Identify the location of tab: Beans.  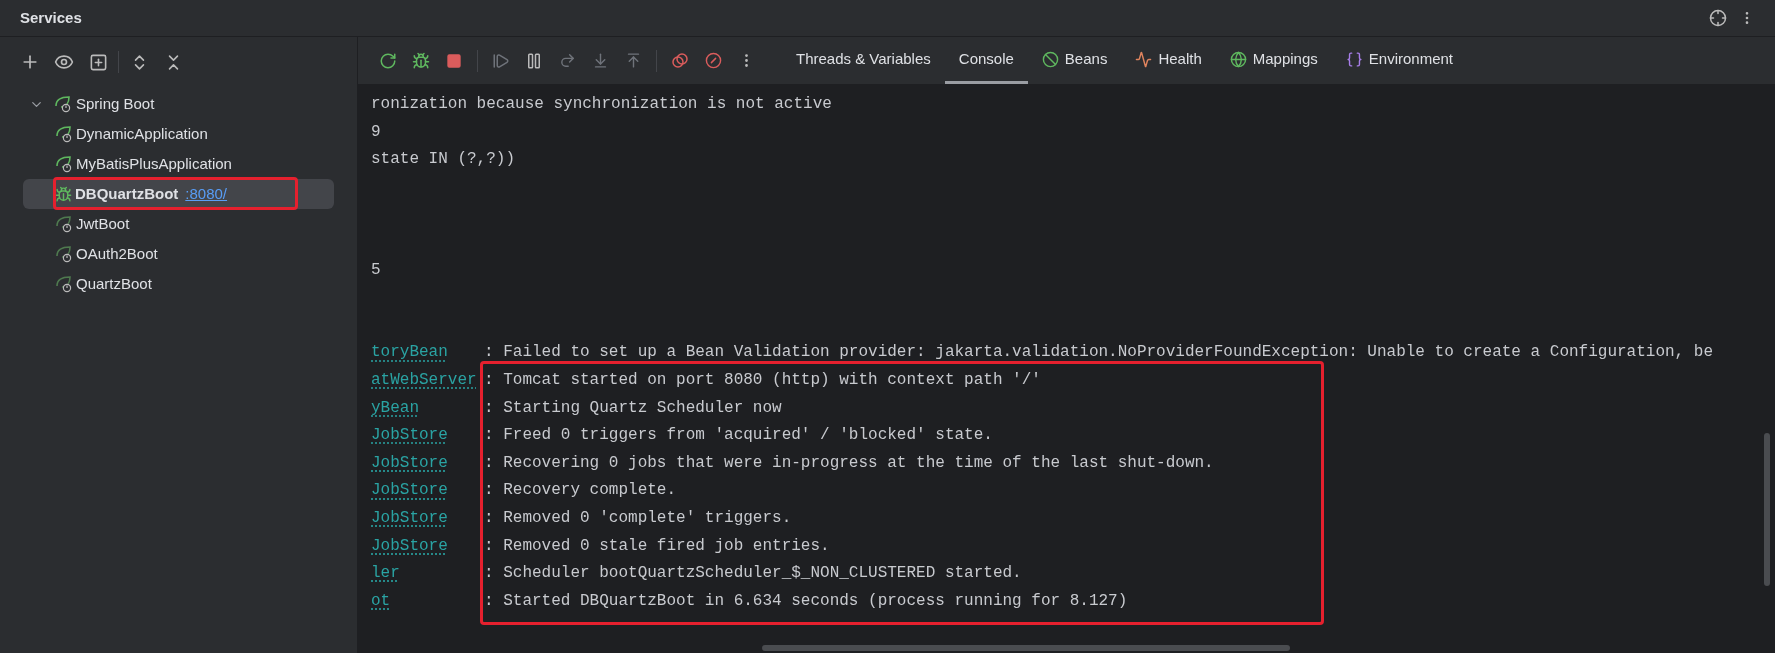
(1074, 60).